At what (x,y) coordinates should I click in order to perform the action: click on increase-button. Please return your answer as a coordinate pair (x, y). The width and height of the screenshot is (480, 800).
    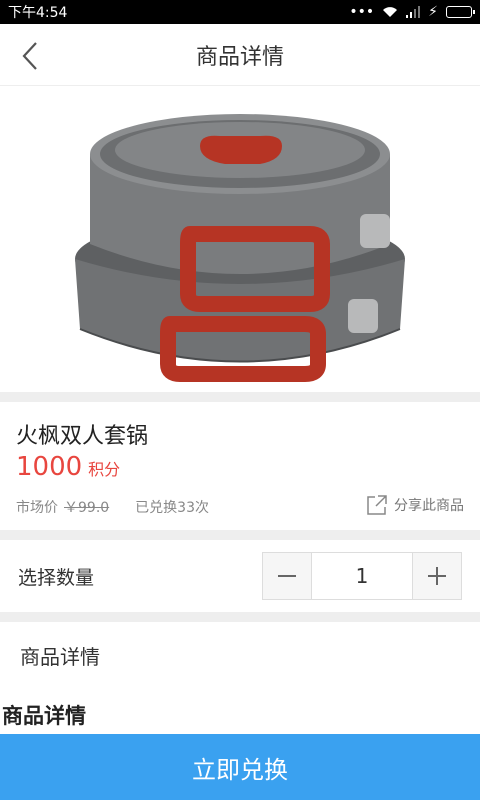
    Looking at the image, I should click on (437, 576).